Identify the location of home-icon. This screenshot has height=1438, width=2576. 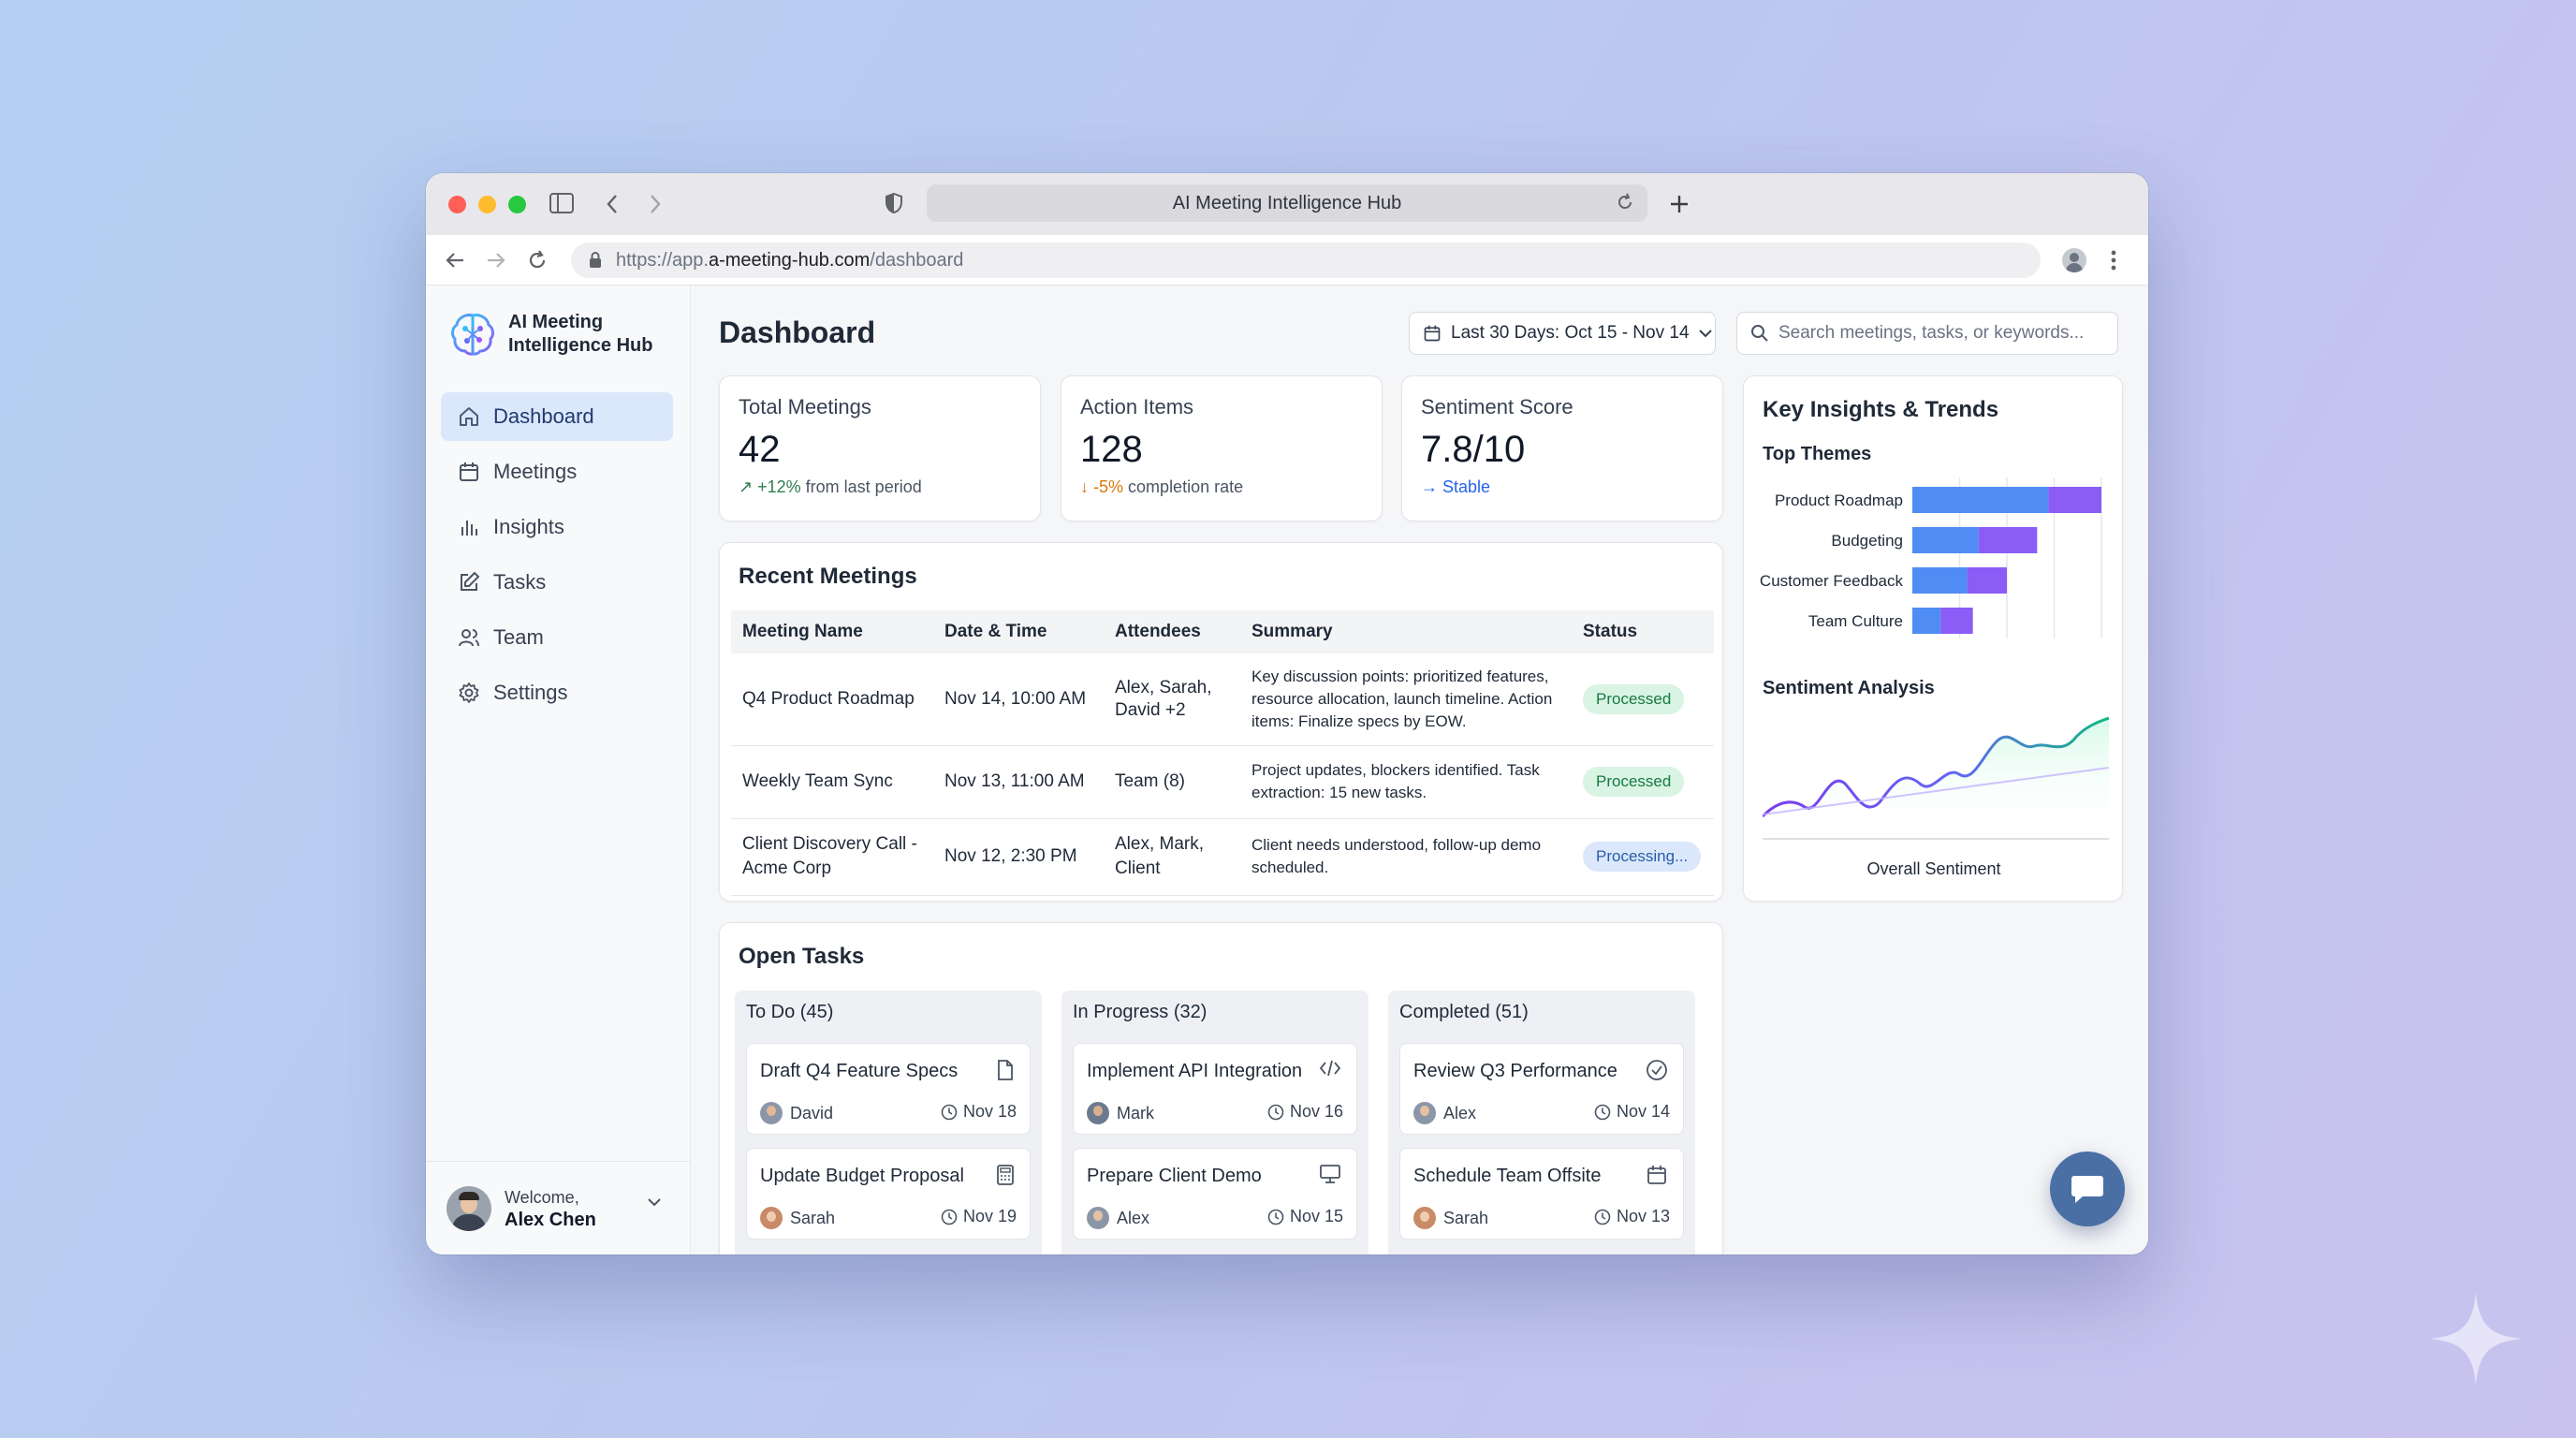
(469, 416).